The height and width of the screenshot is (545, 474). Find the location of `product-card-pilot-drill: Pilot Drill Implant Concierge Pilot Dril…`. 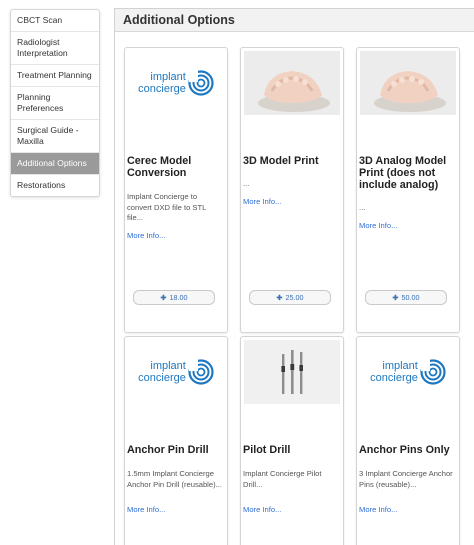

product-card-pilot-drill: Pilot Drill Implant Concierge Pilot Dril… is located at coordinates (292, 440).